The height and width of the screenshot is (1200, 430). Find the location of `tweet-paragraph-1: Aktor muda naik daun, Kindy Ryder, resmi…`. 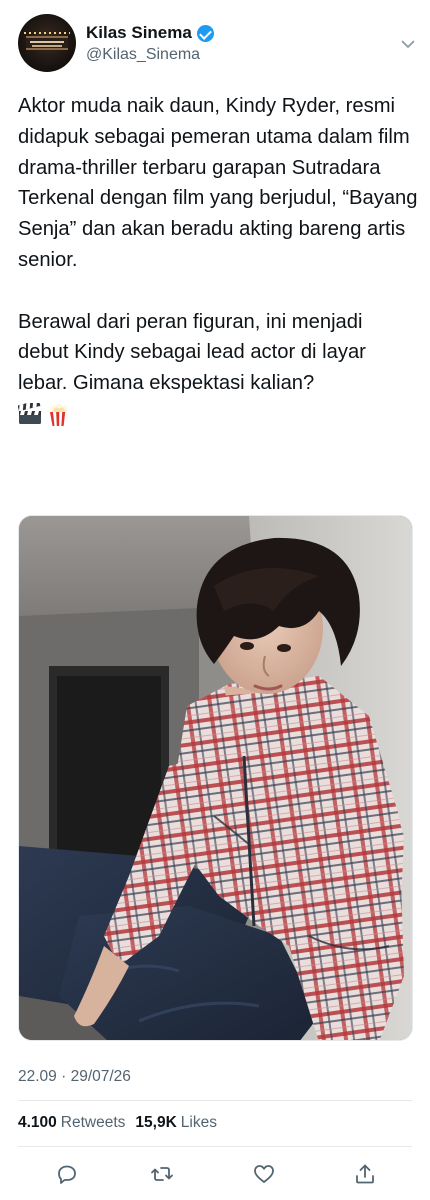

tweet-paragraph-1: Aktor muda naik daun, Kindy Ryder, resmi… is located at coordinates (221, 183).